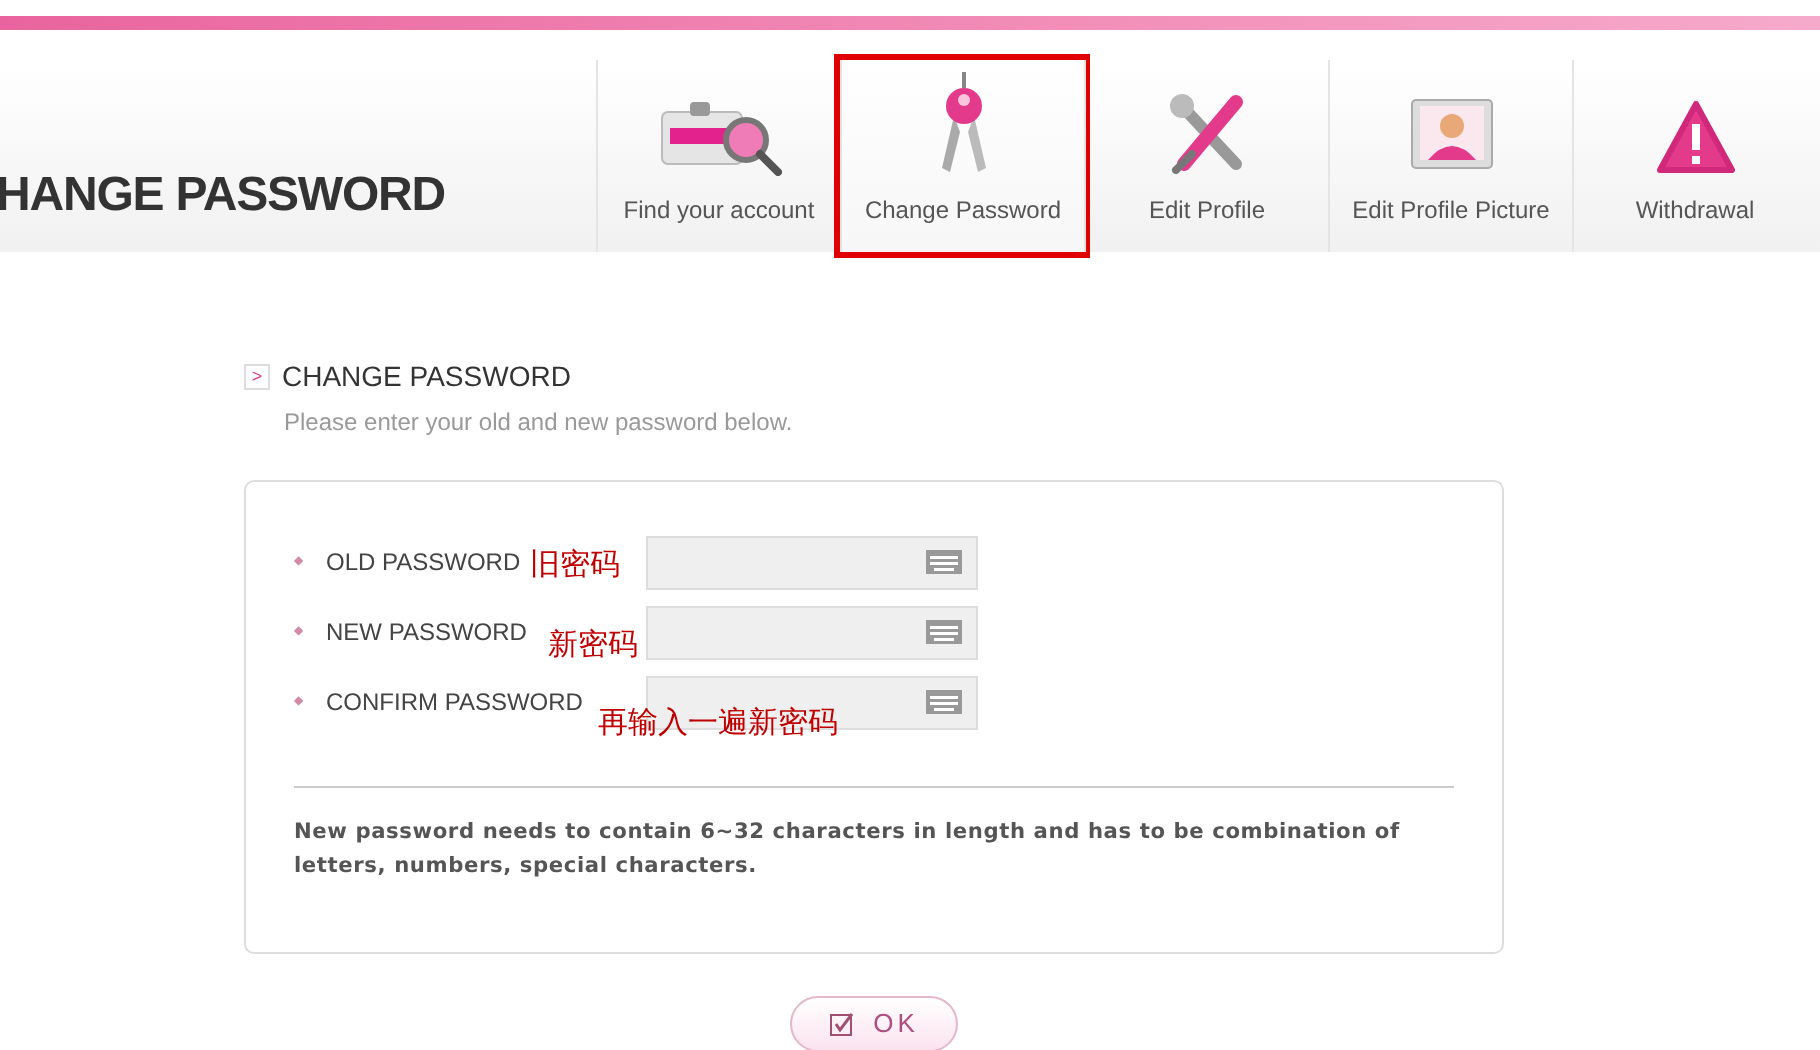 This screenshot has height=1050, width=1820. What do you see at coordinates (426, 377) in the screenshot?
I see `section-title: CHANGE PASSWORD` at bounding box center [426, 377].